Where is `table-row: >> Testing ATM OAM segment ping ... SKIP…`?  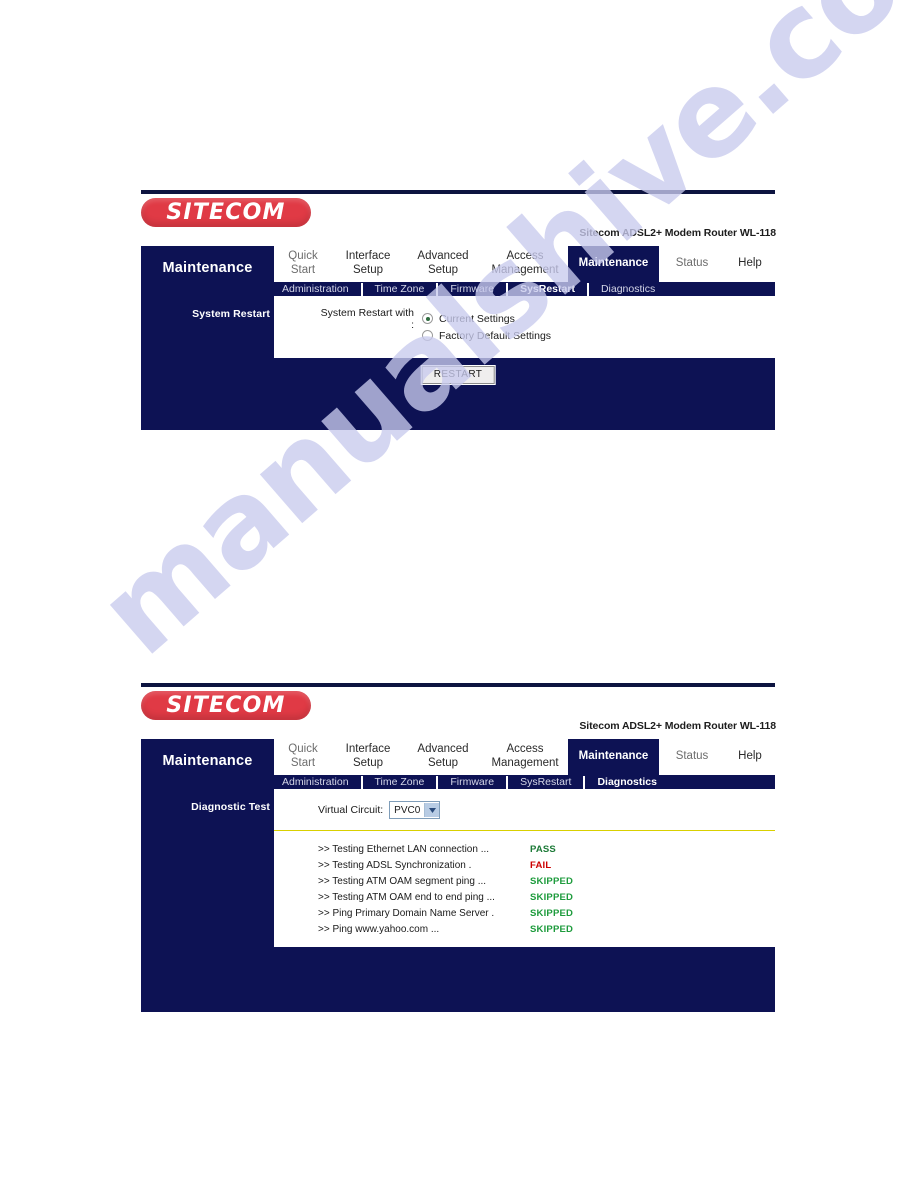 table-row: >> Testing ATM OAM segment ping ... SKIP… is located at coordinates (540, 884).